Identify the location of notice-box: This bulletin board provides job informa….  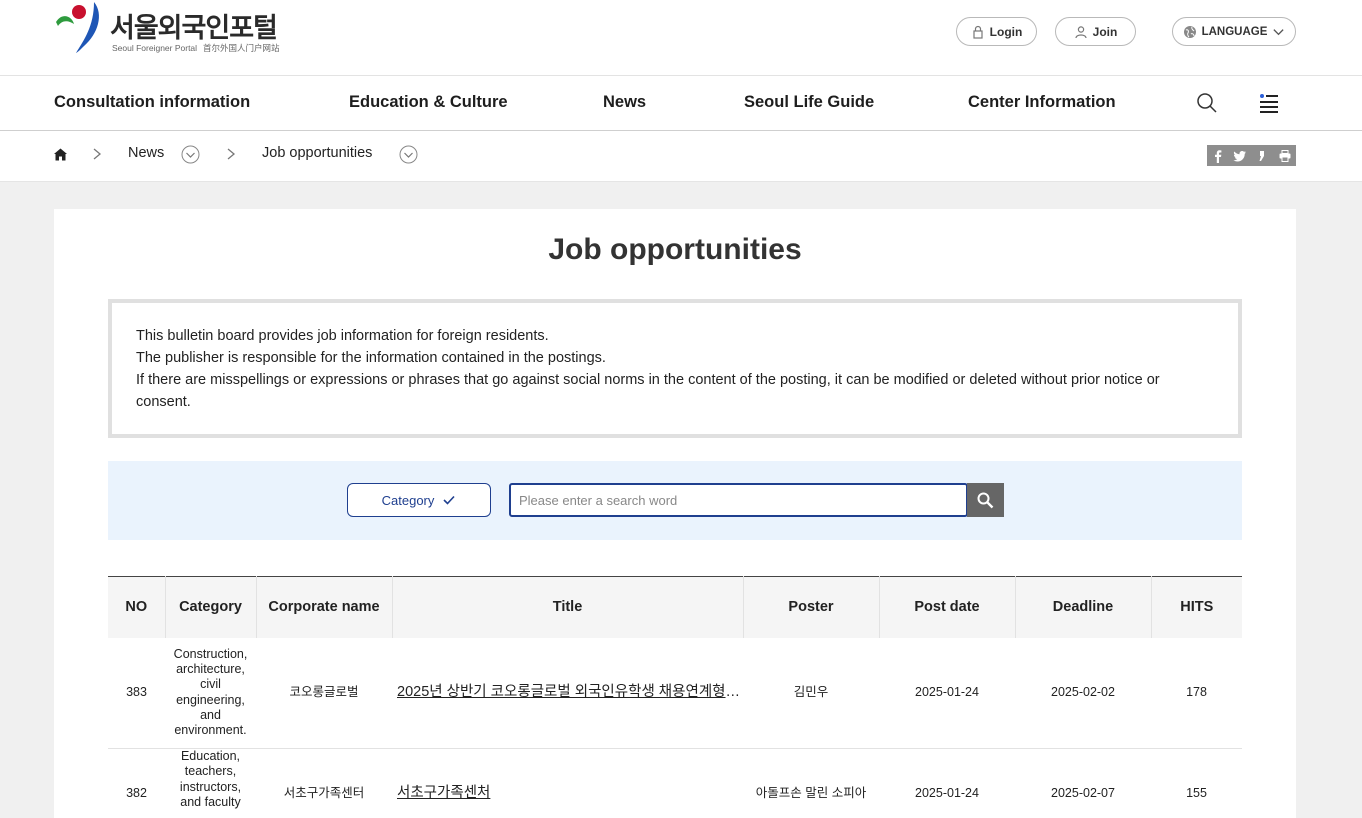
(675, 368).